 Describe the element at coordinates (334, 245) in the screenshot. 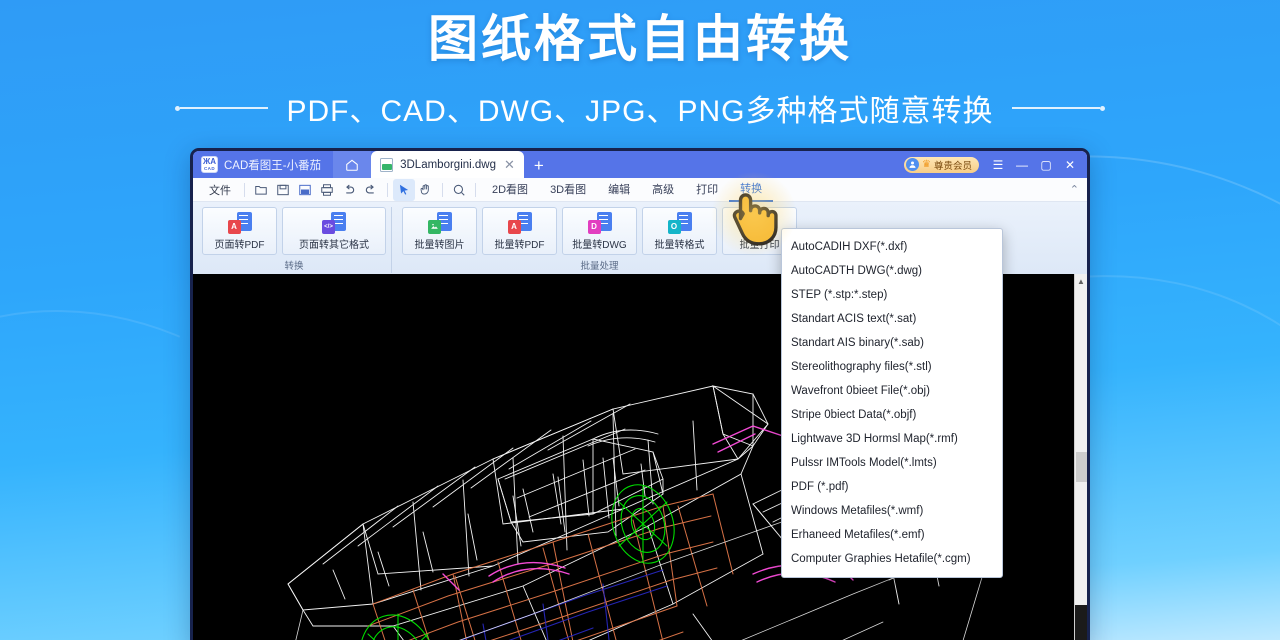

I see `ribbon-button-label: 页面转其它格式` at that location.